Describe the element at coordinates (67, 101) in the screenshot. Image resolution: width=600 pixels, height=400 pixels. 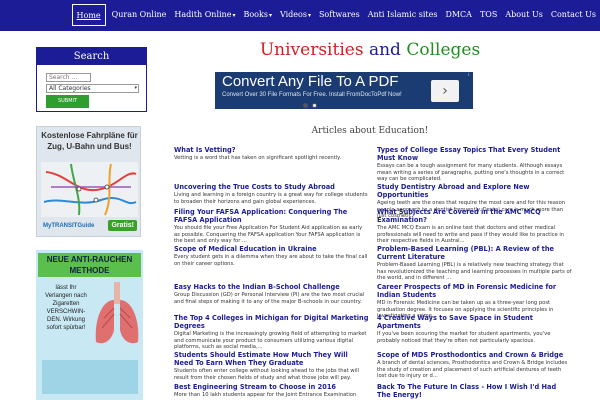
I see `search-submit-button: SUBMIT` at that location.